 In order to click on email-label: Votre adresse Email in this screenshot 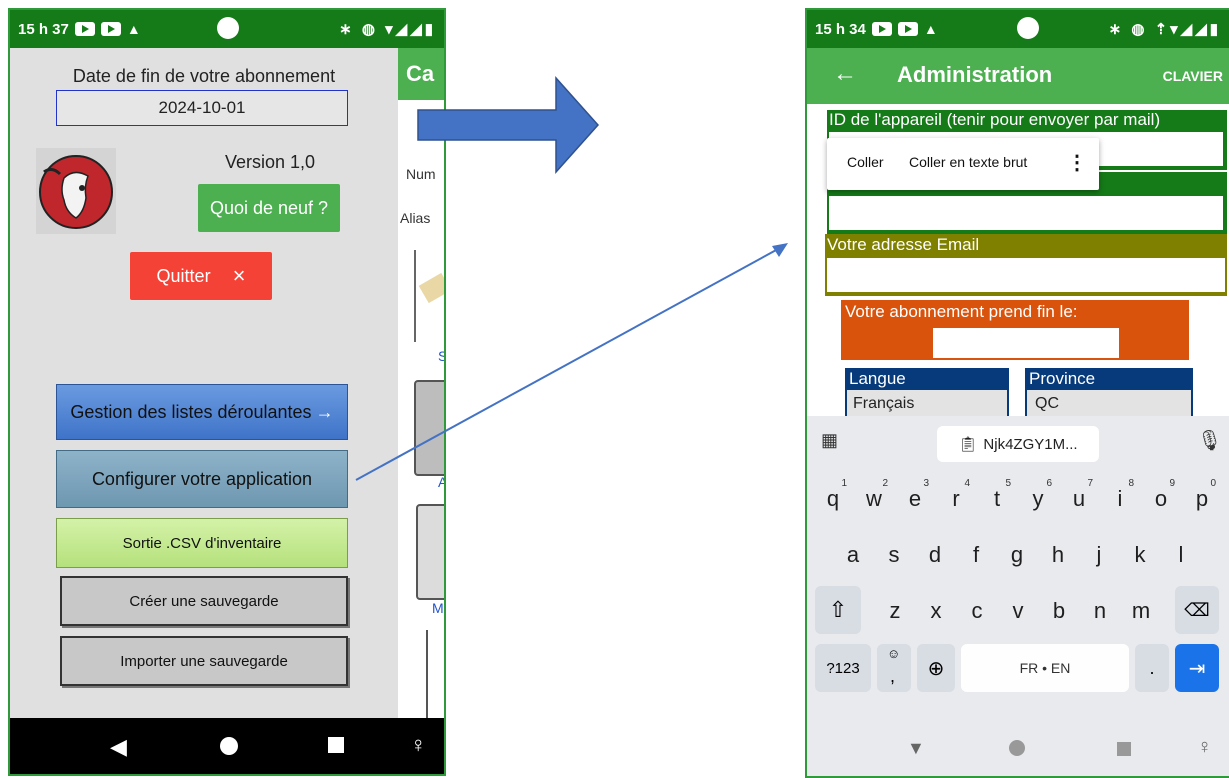, I will do `click(903, 244)`.